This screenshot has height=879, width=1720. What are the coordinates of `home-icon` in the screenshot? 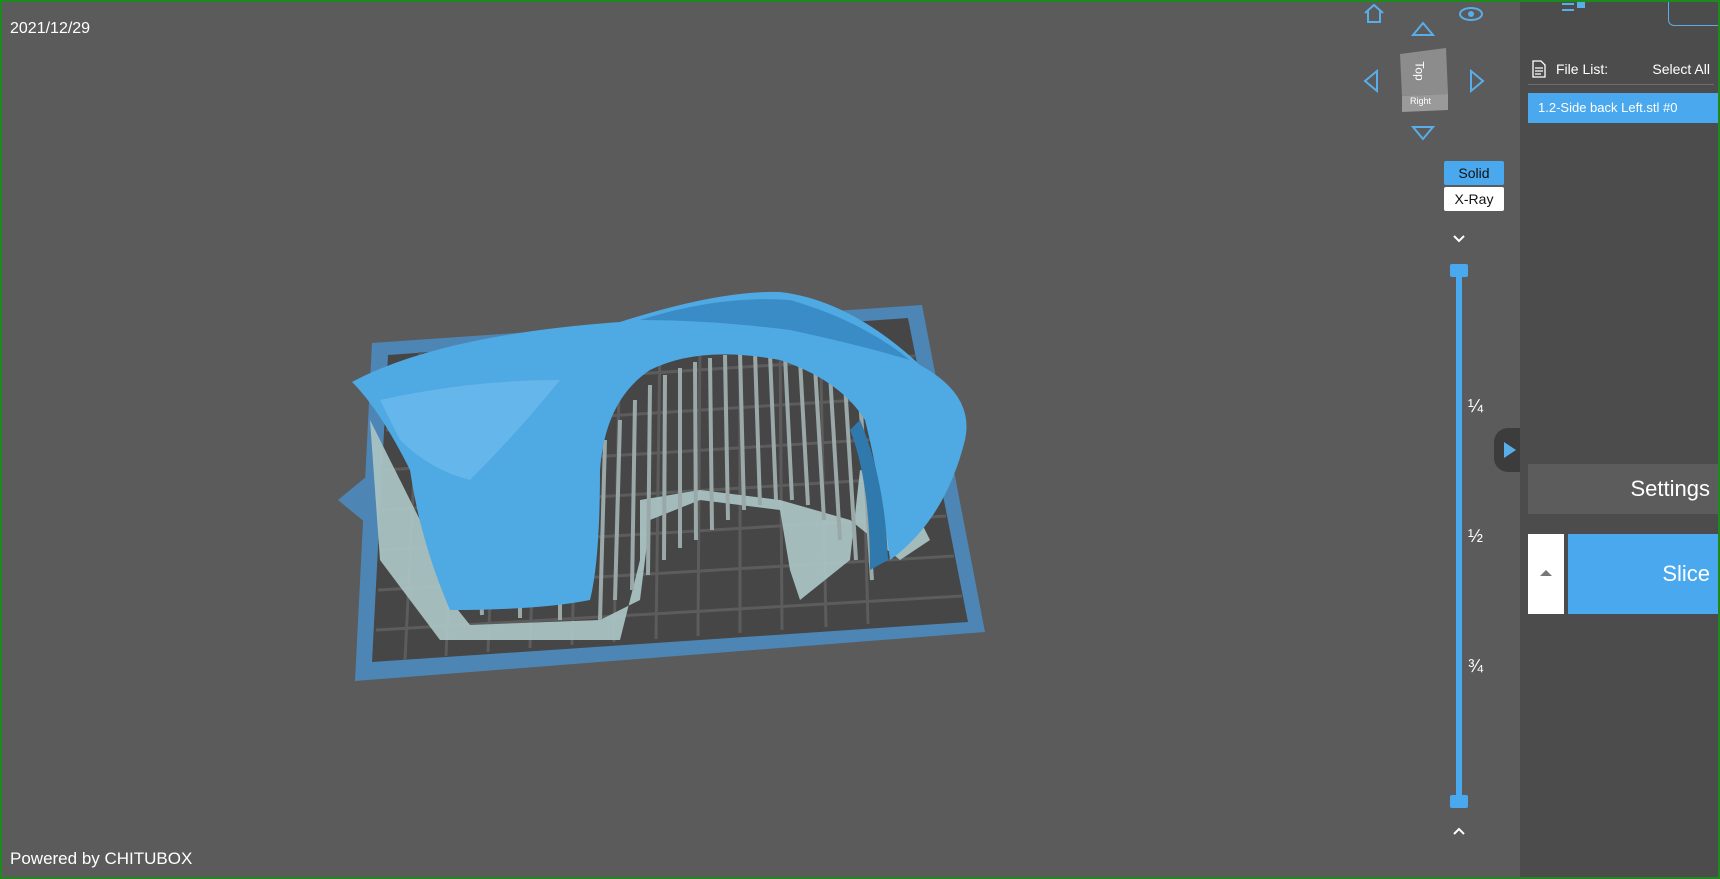 It's located at (1374, 13).